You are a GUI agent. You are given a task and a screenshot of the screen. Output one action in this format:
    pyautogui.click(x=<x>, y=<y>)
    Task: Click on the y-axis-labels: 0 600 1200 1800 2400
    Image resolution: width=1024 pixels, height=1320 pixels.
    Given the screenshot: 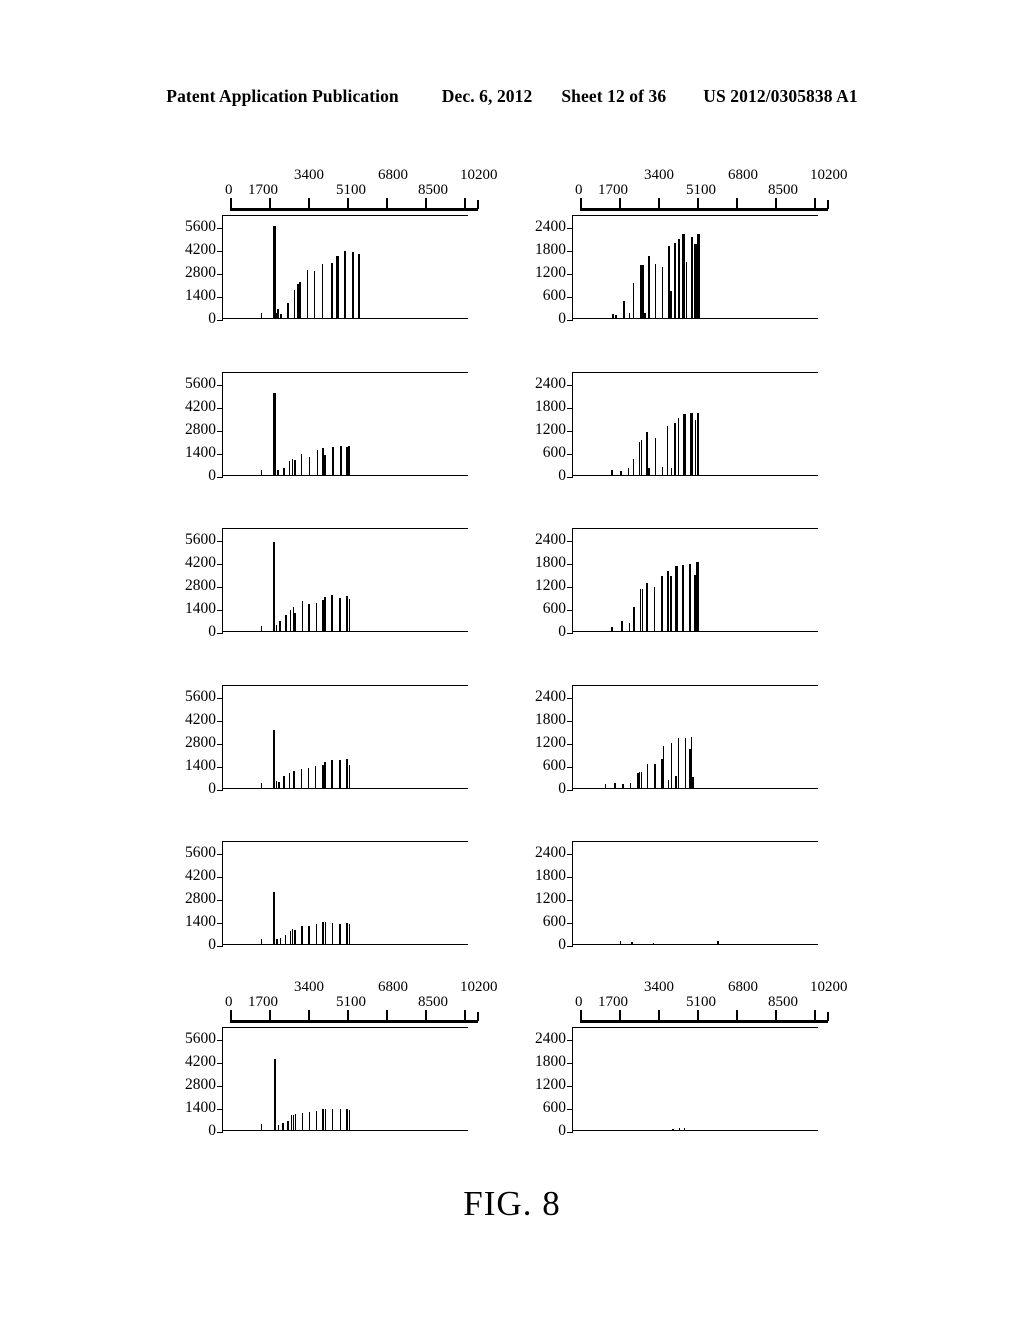 What is the action you would take?
    pyautogui.click(x=546, y=896)
    